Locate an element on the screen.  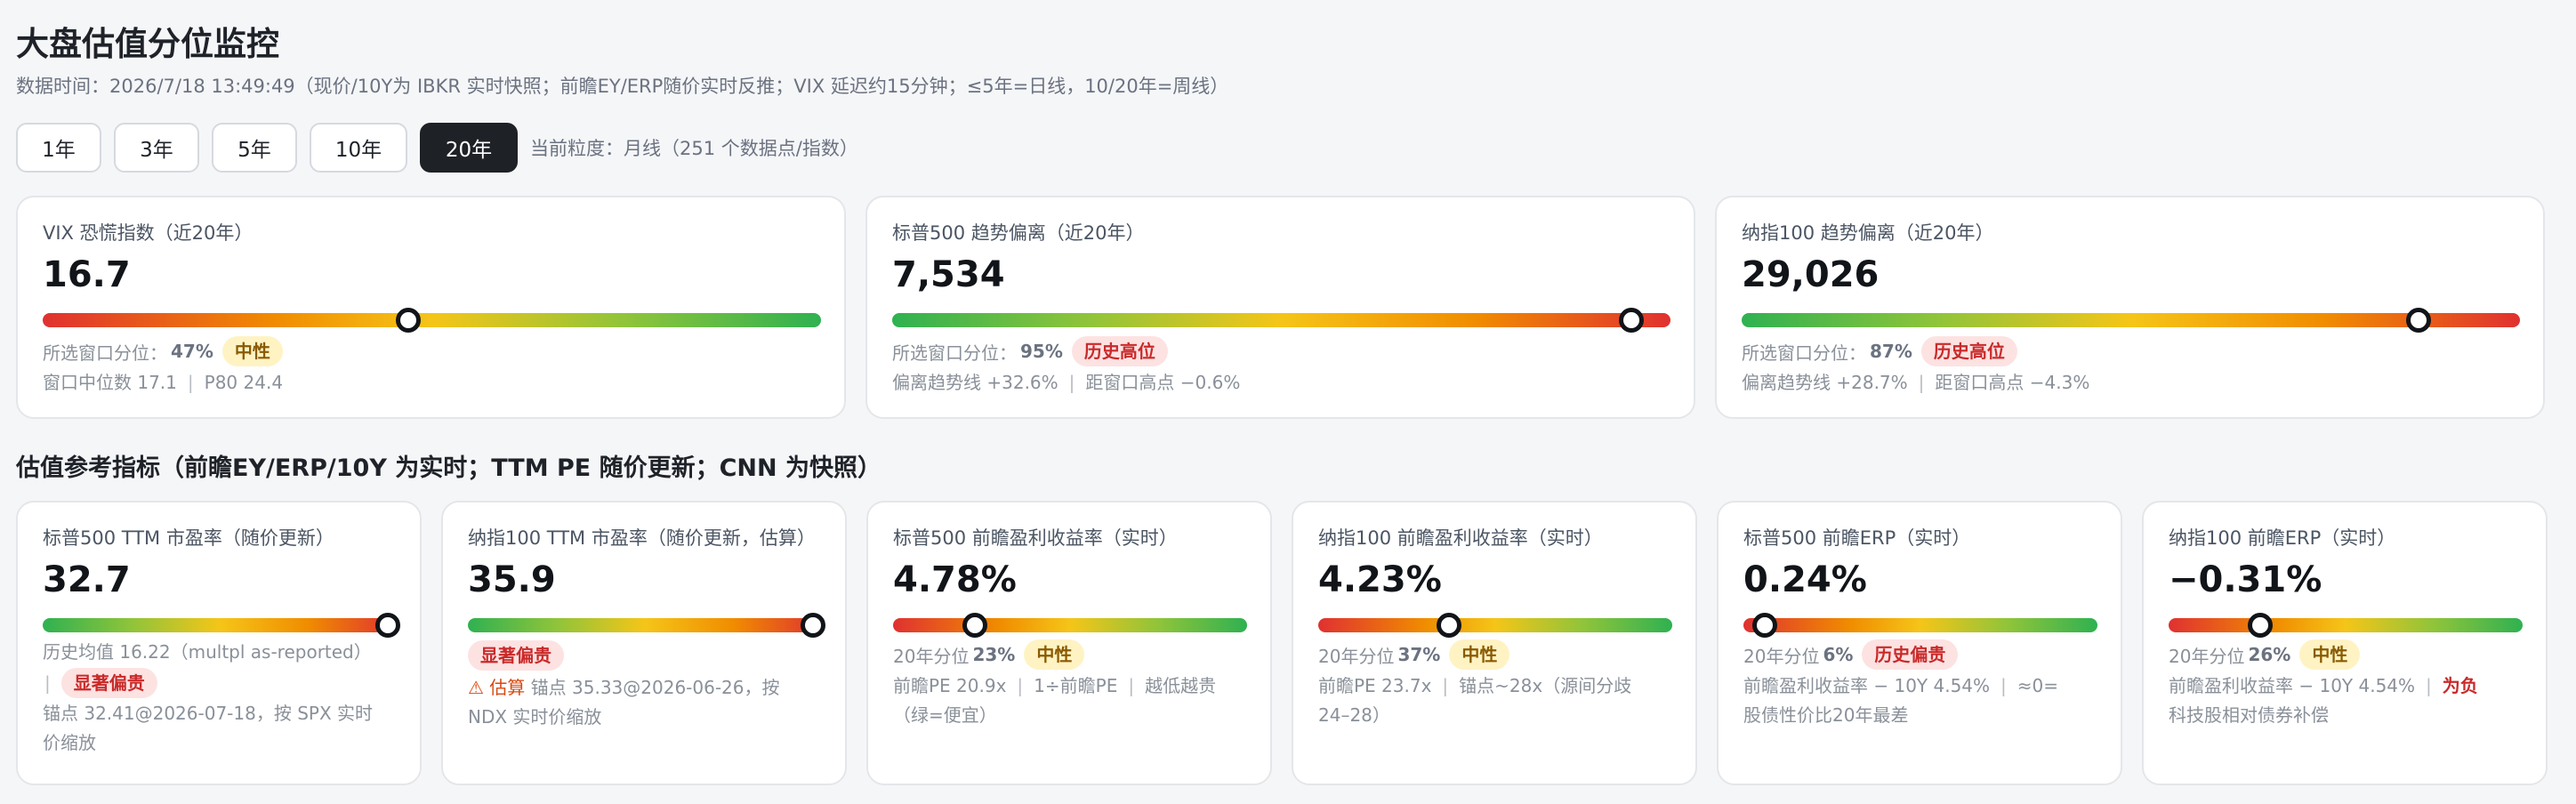
detail-anchor: 锚点~28x（源间分歧 is located at coordinates (1545, 685).